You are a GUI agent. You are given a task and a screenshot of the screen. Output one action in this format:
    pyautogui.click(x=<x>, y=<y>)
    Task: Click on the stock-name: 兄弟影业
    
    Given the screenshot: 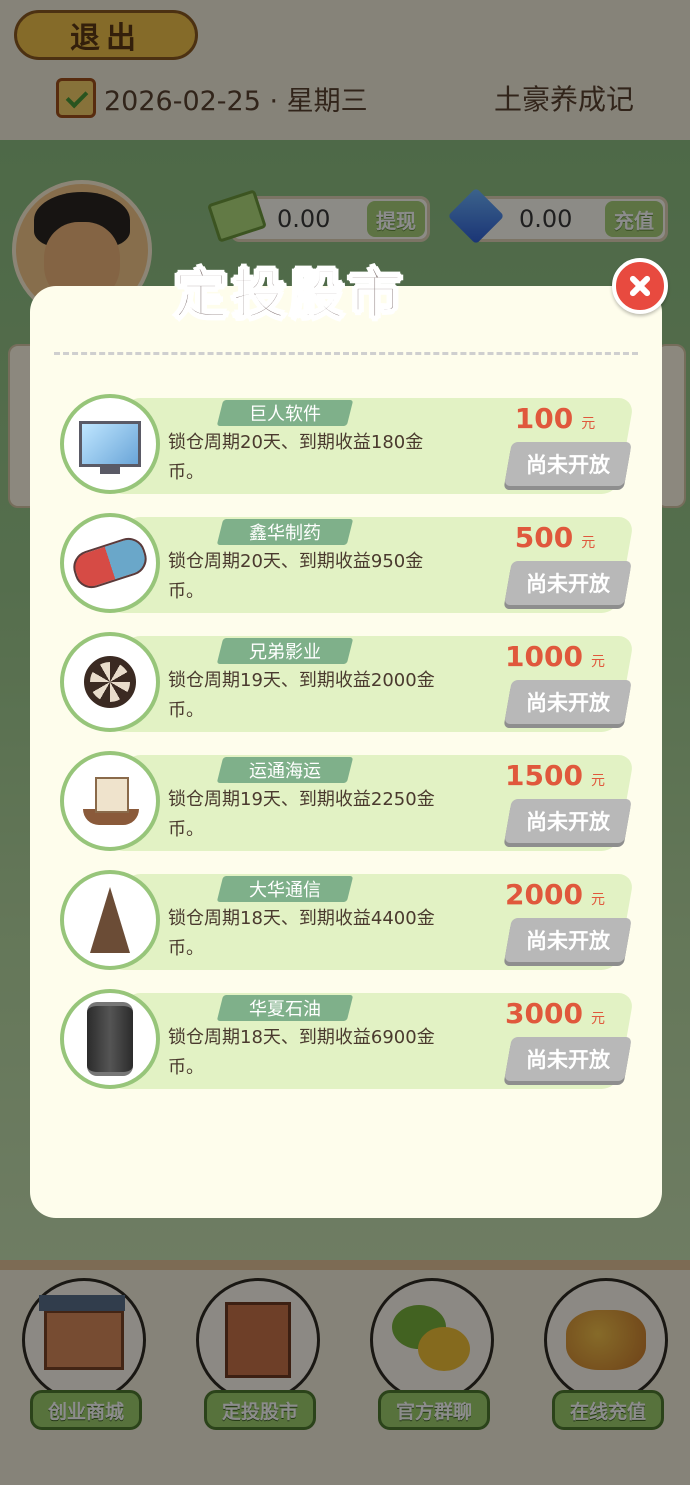 What is the action you would take?
    pyautogui.click(x=285, y=652)
    